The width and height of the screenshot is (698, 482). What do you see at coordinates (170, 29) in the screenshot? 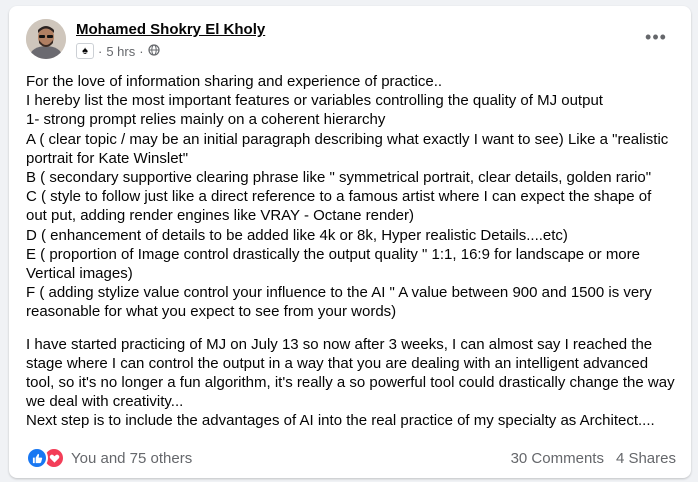
I see `author-name: Mohamed Shokry El Kholy` at bounding box center [170, 29].